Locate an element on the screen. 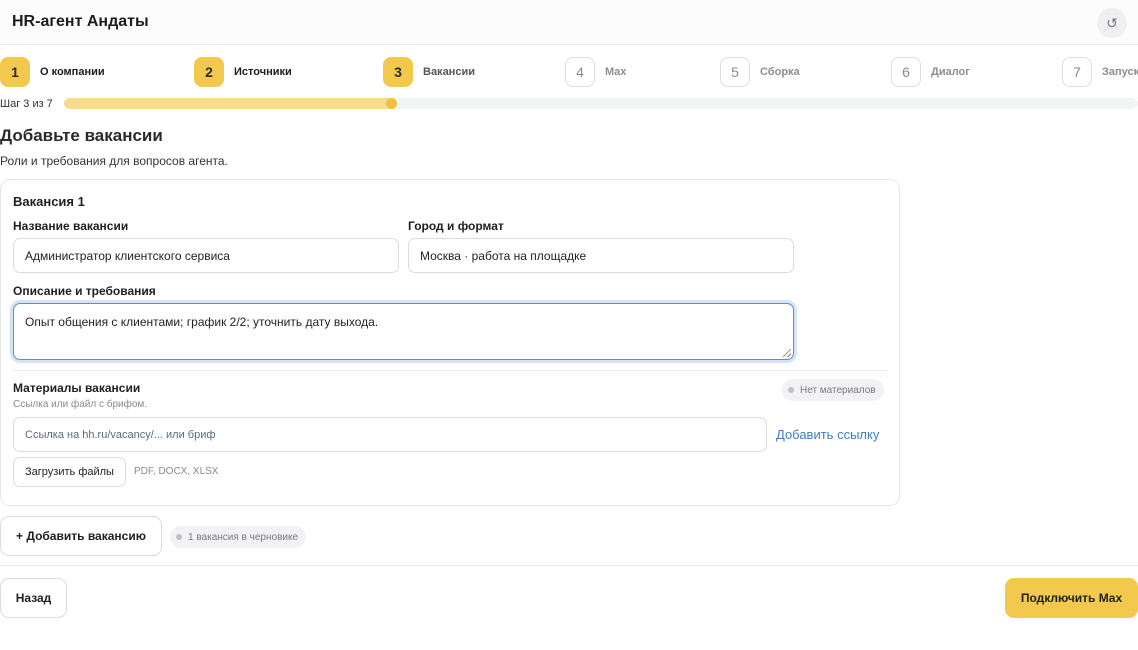 The image size is (1138, 650). connect-max-button: Подключить Max is located at coordinates (1071, 598).